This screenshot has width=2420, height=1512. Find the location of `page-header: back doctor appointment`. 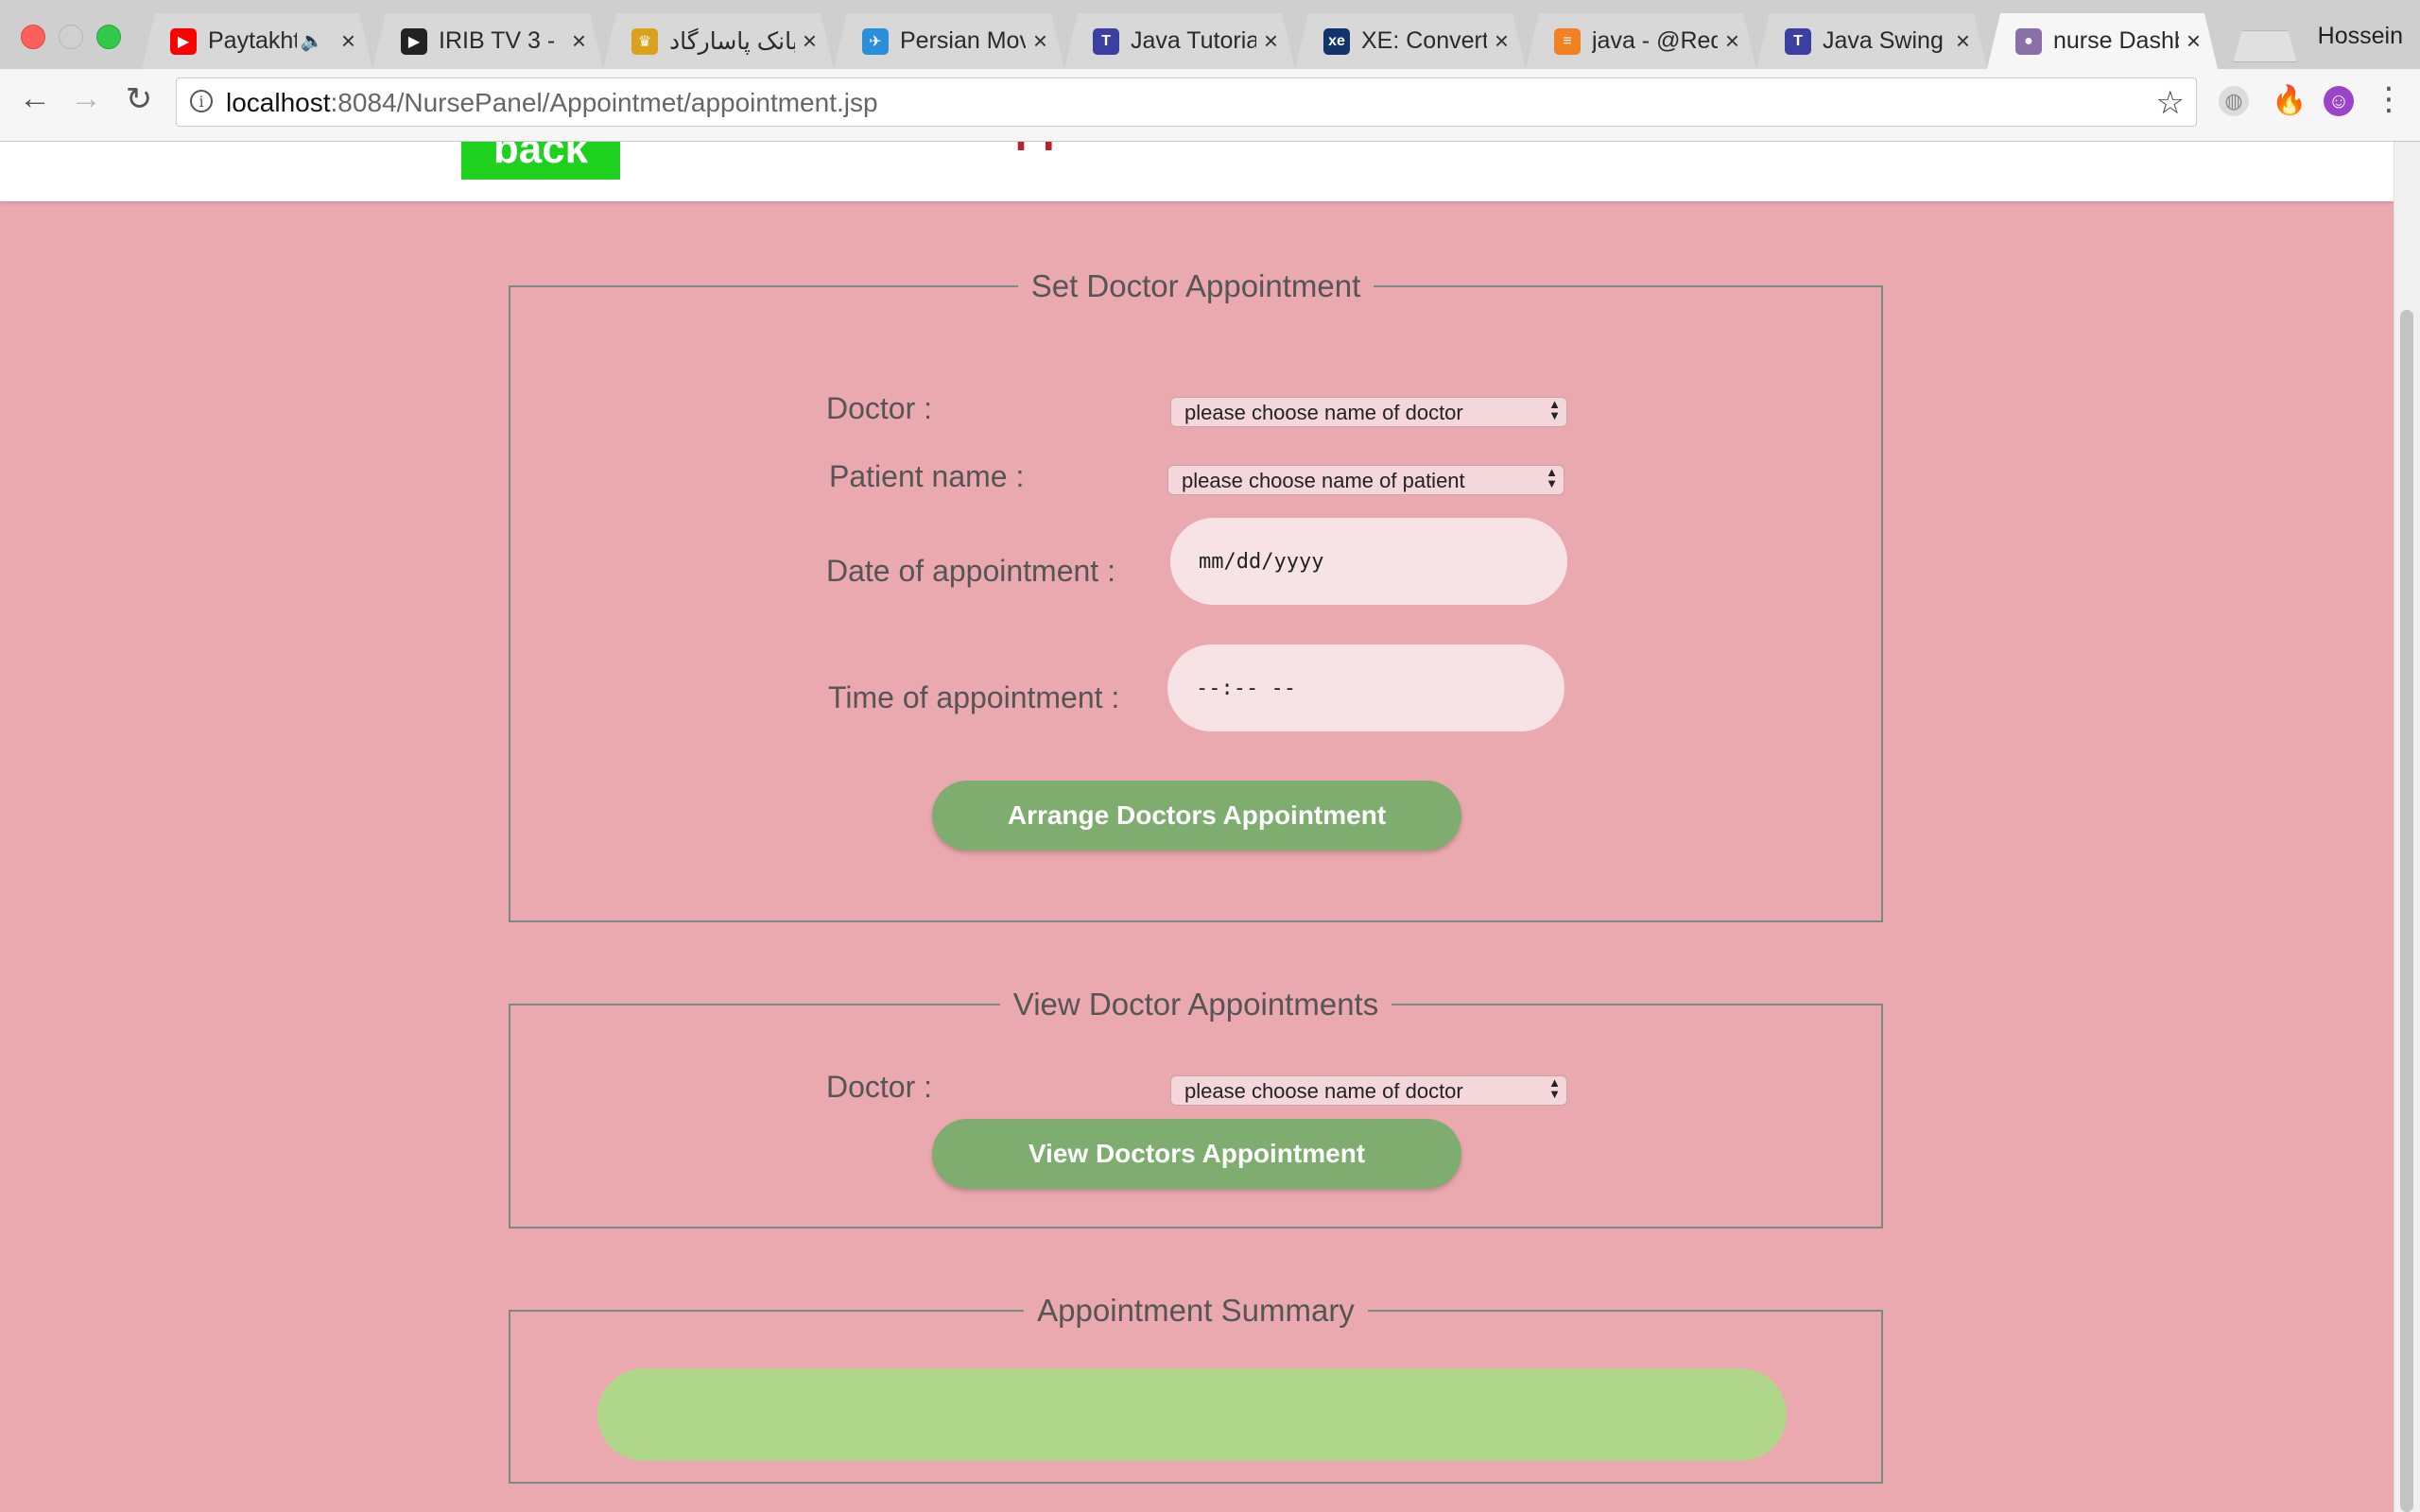

page-header: back doctor appointment is located at coordinates (1197, 171).